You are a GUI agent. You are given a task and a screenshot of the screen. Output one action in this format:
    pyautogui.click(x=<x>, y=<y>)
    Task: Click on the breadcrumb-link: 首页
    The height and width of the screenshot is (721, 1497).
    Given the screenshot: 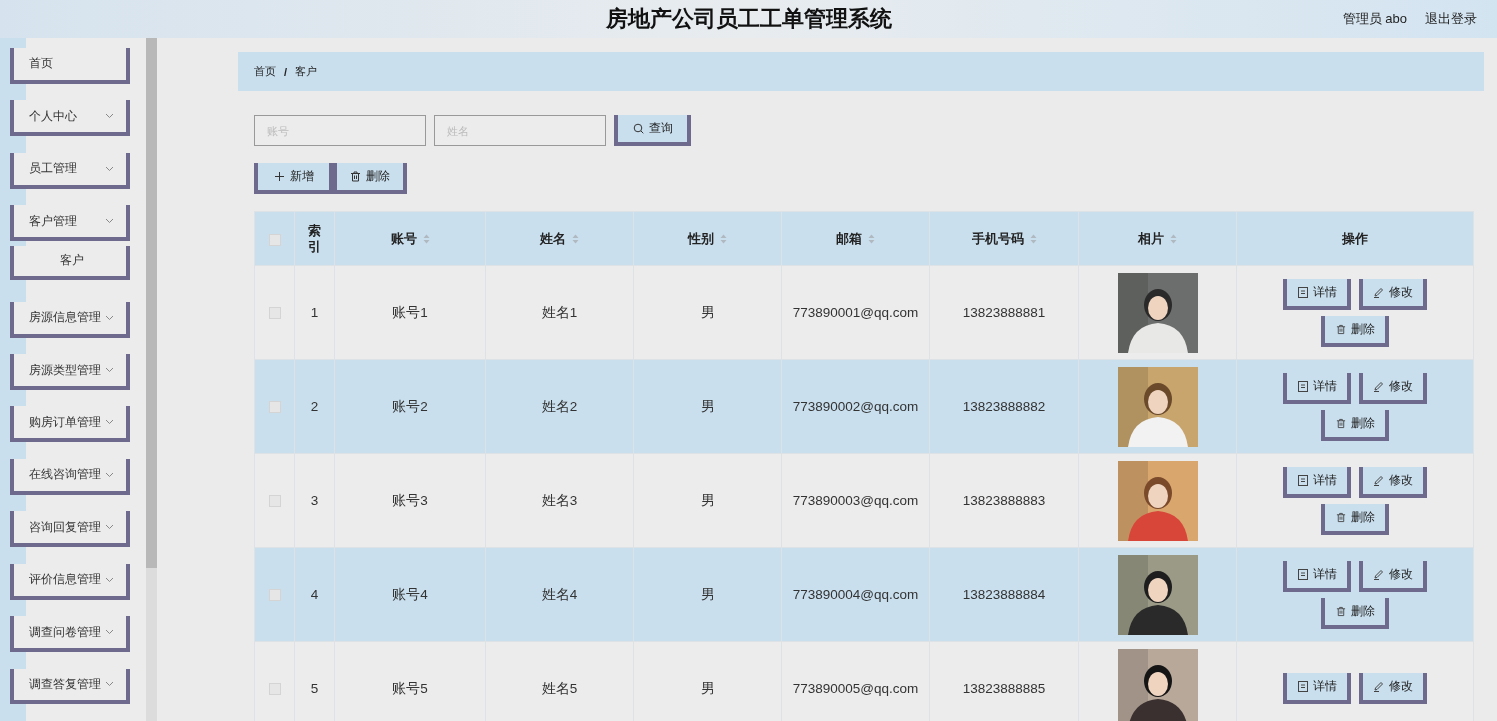 What is the action you would take?
    pyautogui.click(x=265, y=71)
    